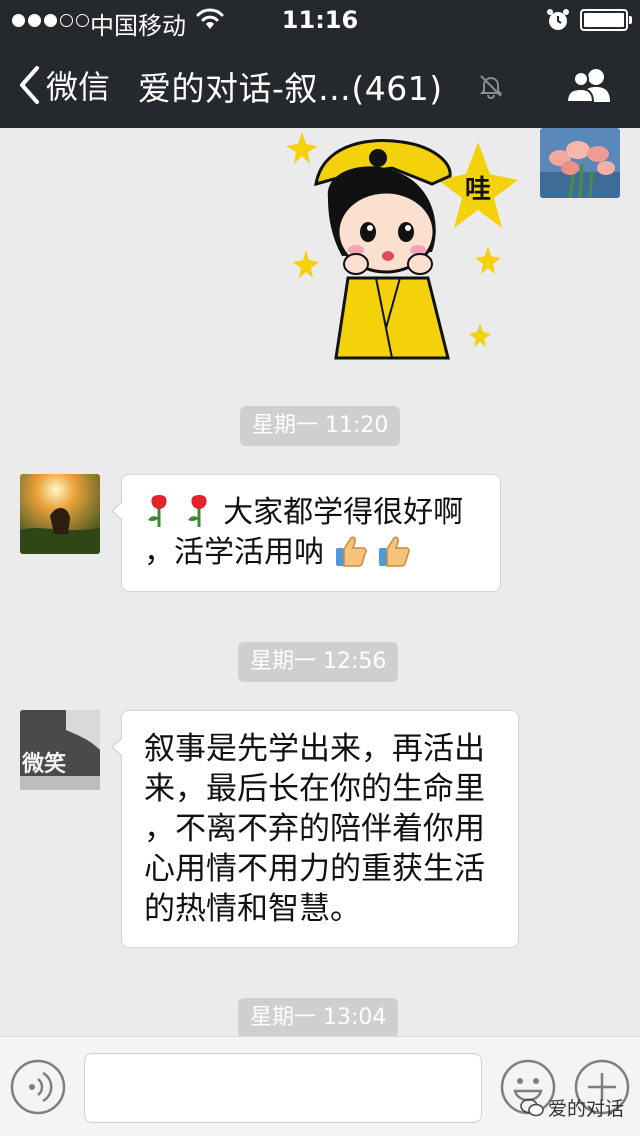  I want to click on sticker-text: 哇, so click(478, 190).